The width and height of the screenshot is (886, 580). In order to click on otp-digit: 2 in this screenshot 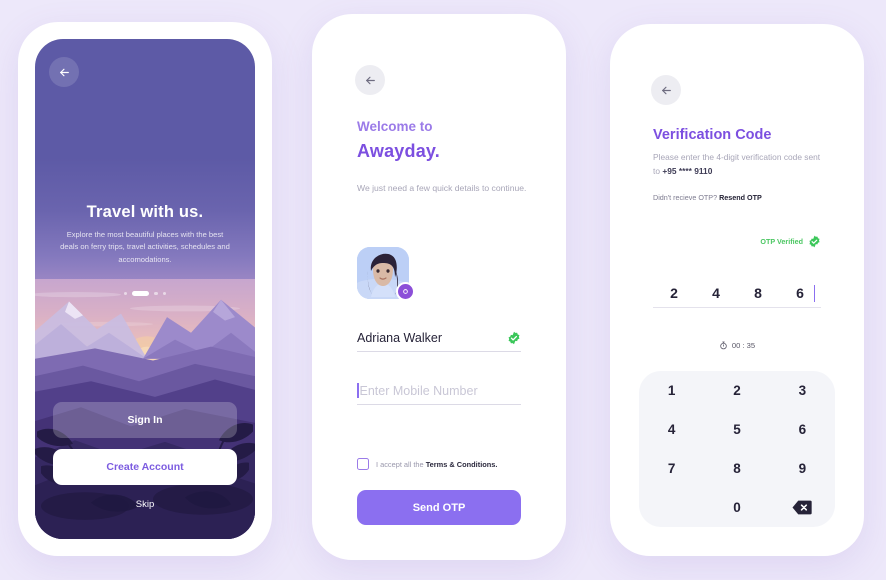, I will do `click(674, 293)`.